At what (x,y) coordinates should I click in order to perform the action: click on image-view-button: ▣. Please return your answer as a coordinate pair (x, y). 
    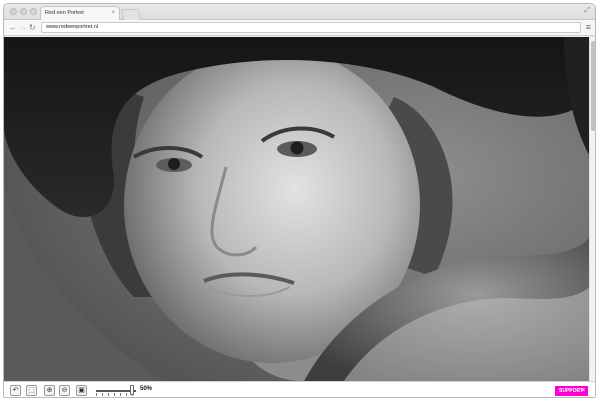
    Looking at the image, I should click on (81, 390).